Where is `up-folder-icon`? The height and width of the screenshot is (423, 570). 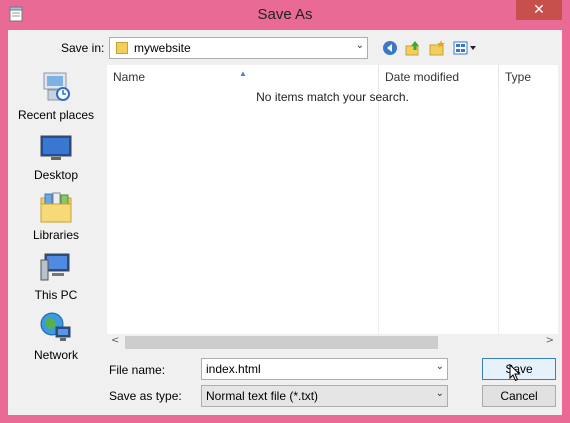 up-folder-icon is located at coordinates (413, 48).